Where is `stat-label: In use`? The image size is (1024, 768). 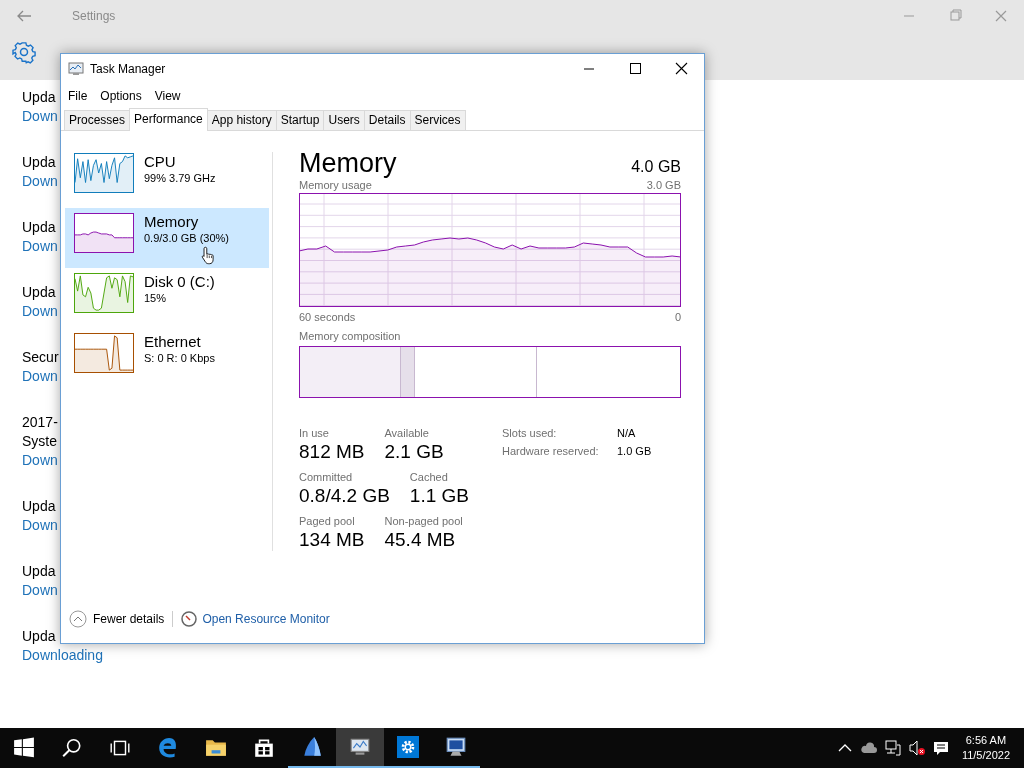
stat-label: In use is located at coordinates (314, 433).